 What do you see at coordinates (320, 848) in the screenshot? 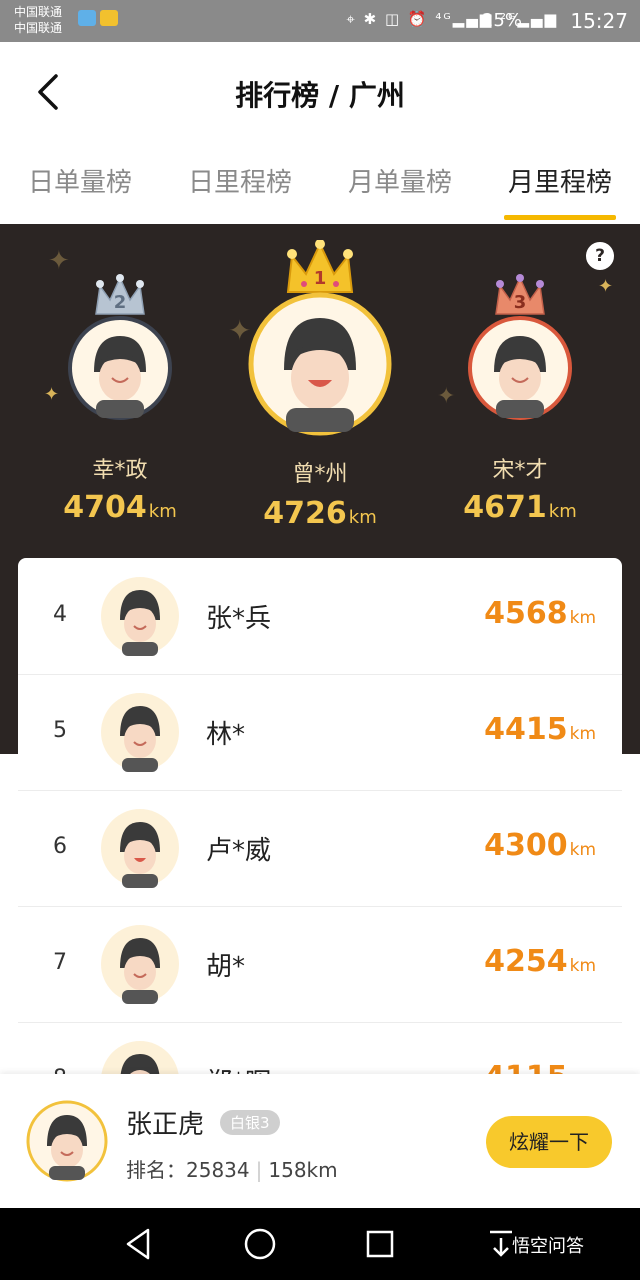
I see `list-item: 6 卢*威 4300 km` at bounding box center [320, 848].